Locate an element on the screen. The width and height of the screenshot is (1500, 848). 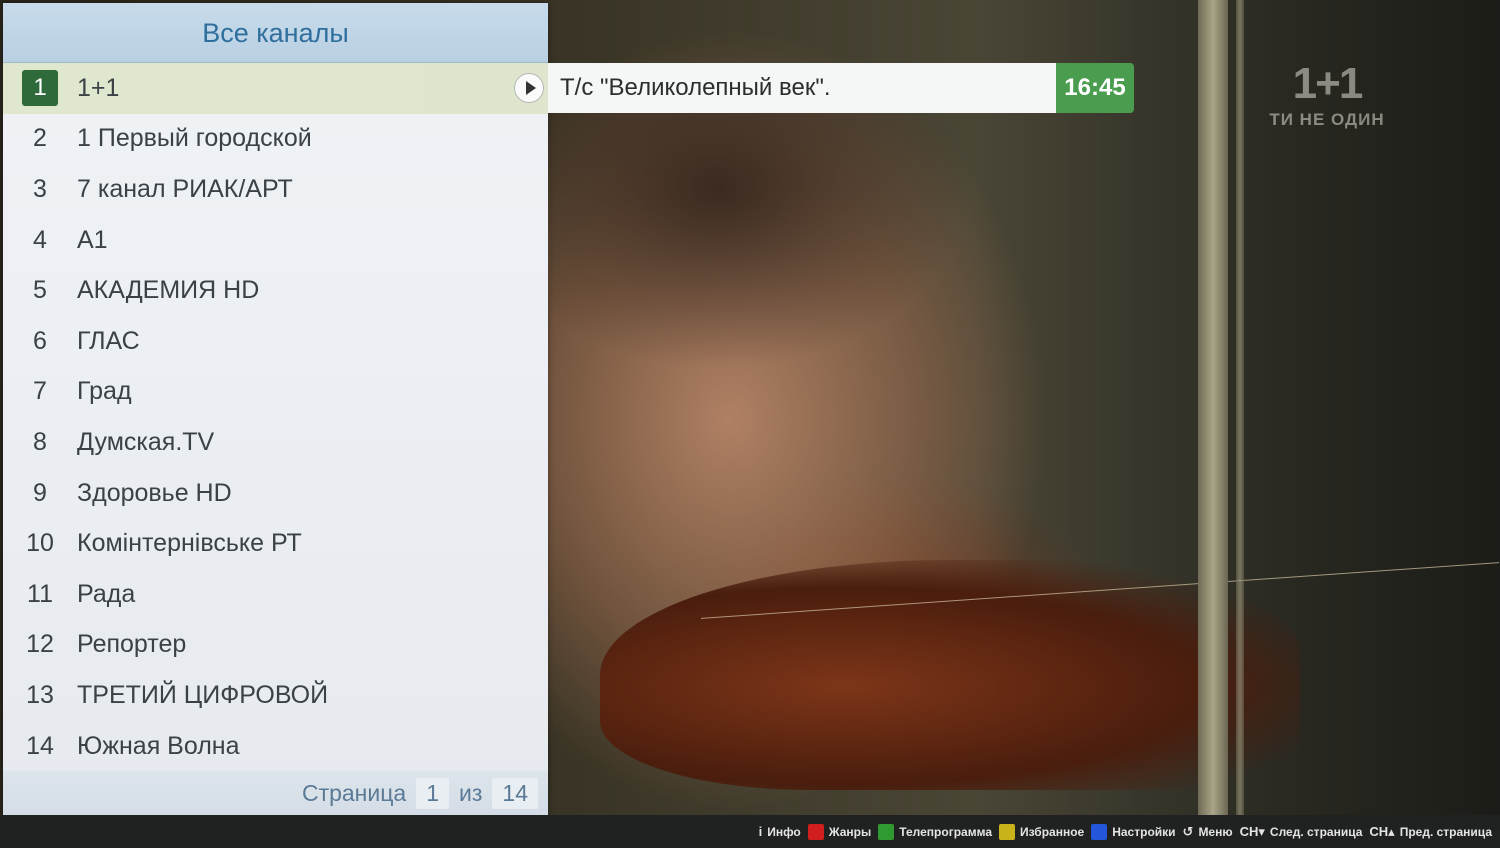
green-key-icon is located at coordinates (886, 831).